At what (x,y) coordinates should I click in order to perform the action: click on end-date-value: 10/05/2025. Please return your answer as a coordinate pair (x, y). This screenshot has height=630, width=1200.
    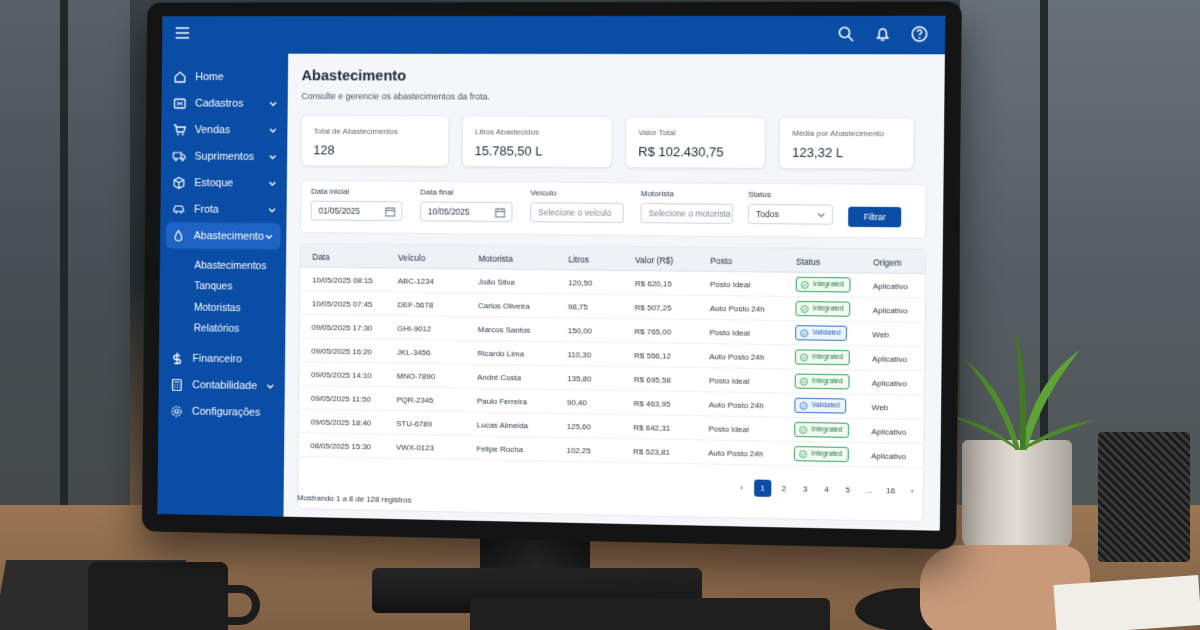
    Looking at the image, I should click on (448, 211).